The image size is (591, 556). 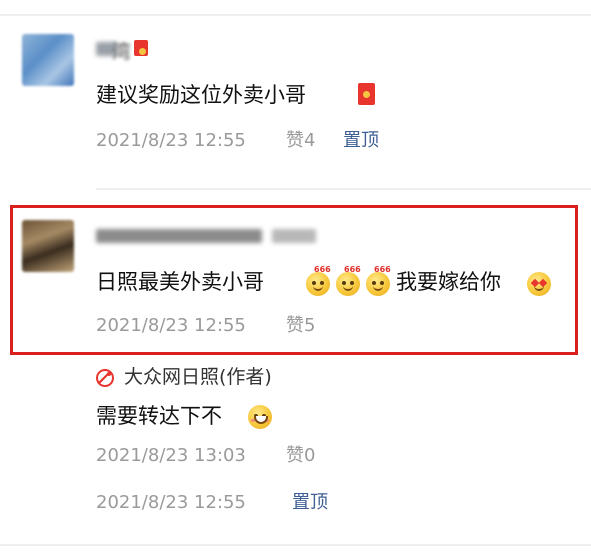 What do you see at coordinates (159, 416) in the screenshot?
I see `reply-text: 需要转达下不` at bounding box center [159, 416].